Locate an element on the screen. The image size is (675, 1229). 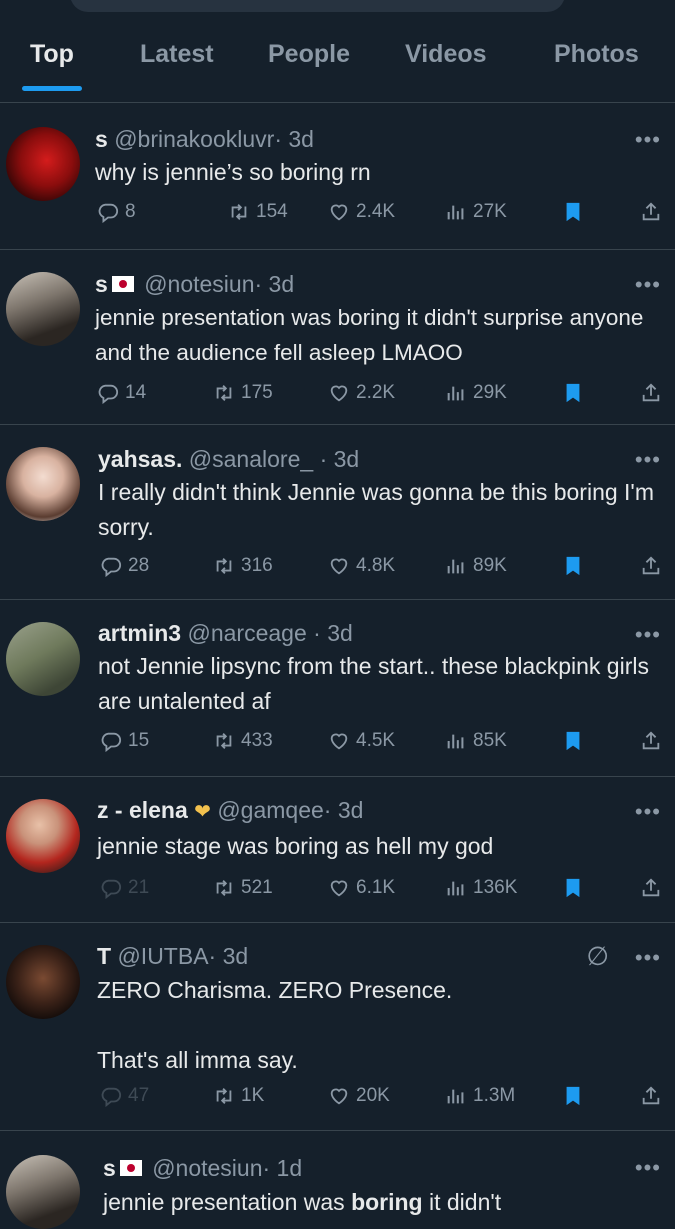
repost-button: 1K is located at coordinates (238, 1096).